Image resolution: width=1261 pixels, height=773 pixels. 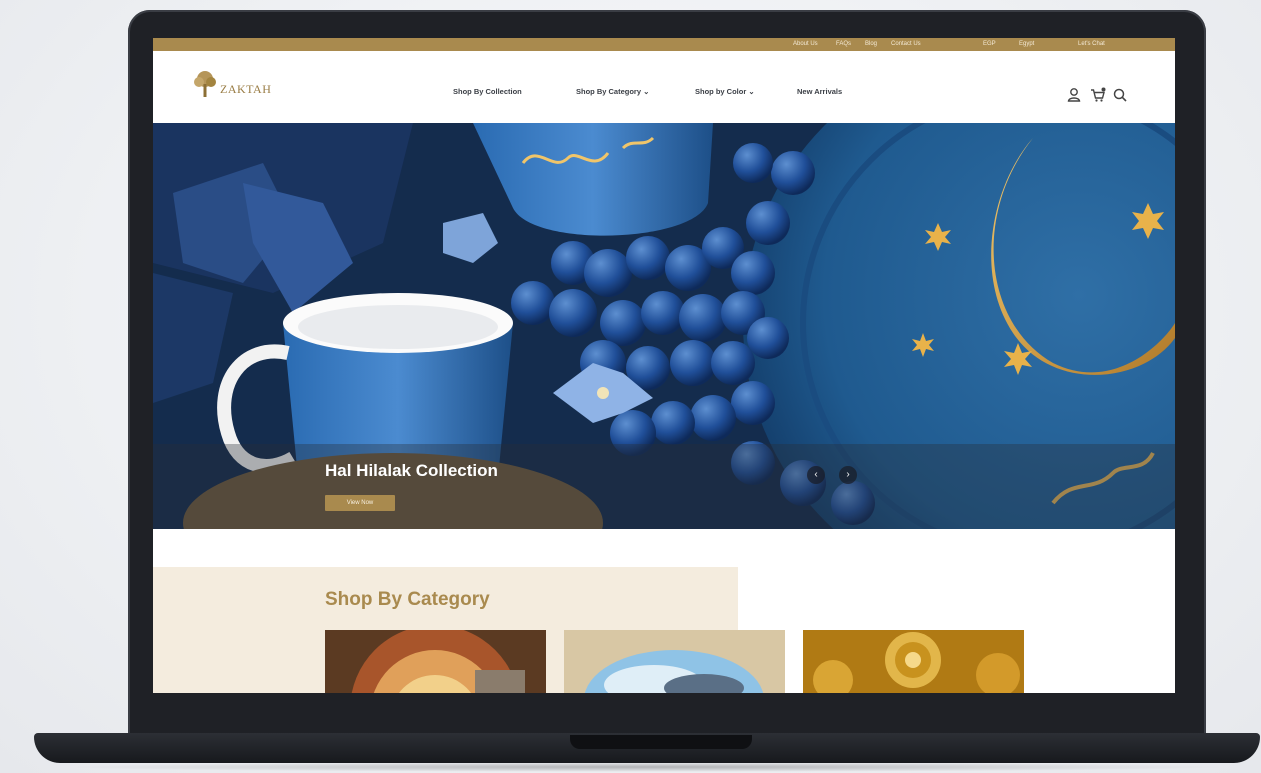 What do you see at coordinates (1074, 95) in the screenshot?
I see `user-icon` at bounding box center [1074, 95].